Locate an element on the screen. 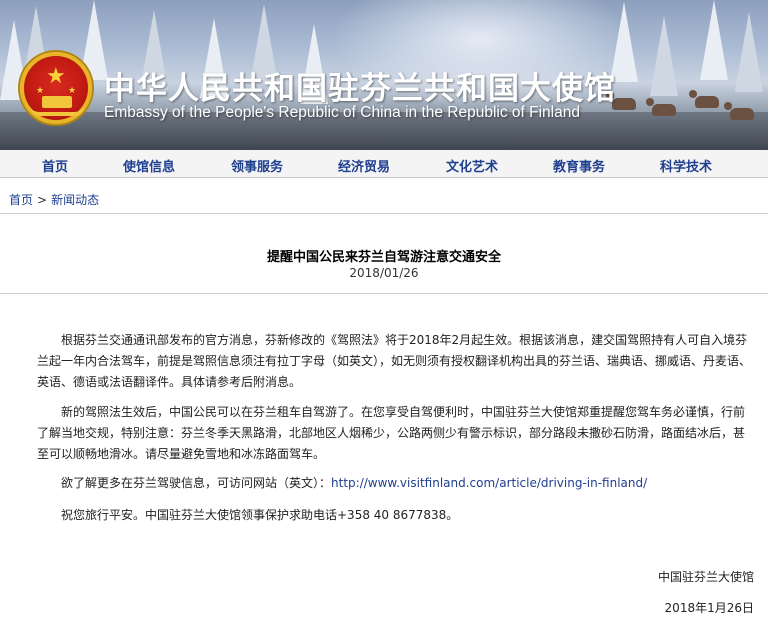 The height and width of the screenshot is (619, 768). article-date: 2018/01/26 is located at coordinates (384, 273).